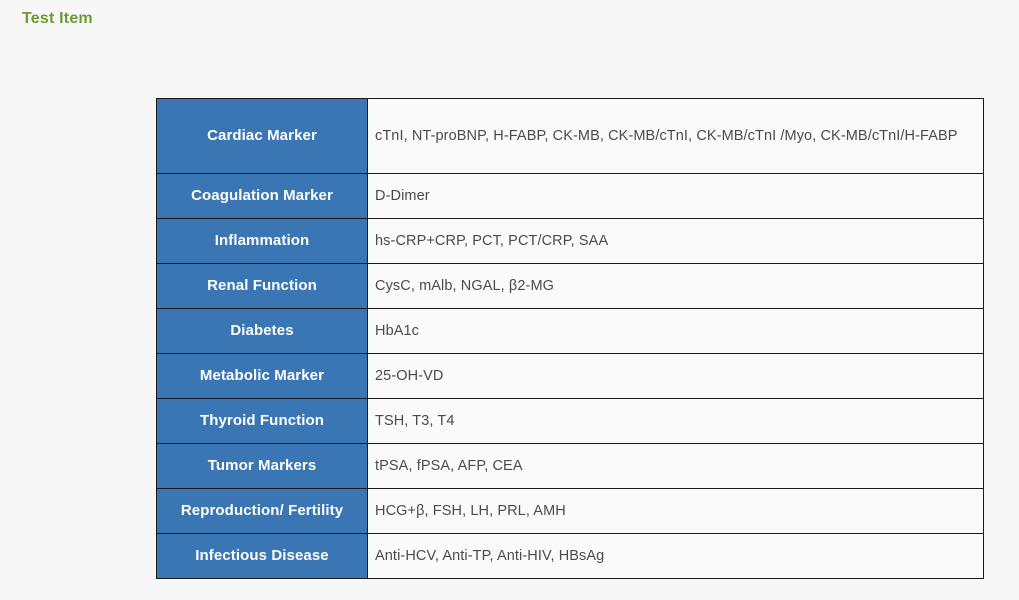 The image size is (1019, 600). What do you see at coordinates (262, 331) in the screenshot?
I see `category-cell-diabetes: Diabetes` at bounding box center [262, 331].